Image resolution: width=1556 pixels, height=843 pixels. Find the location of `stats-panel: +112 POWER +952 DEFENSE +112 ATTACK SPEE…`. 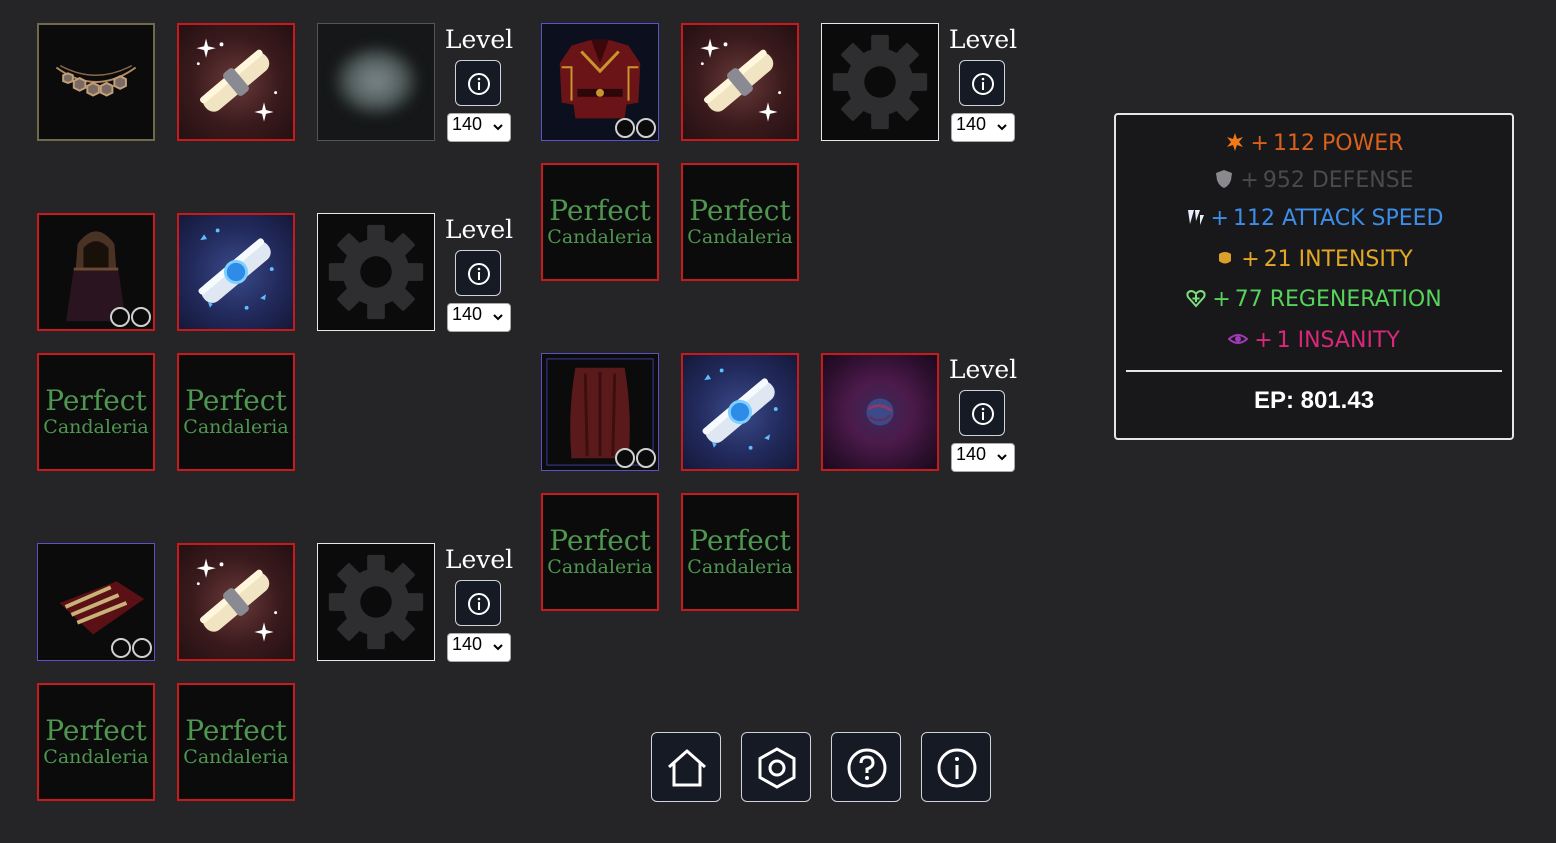

stats-panel: +112 POWER +952 DEFENSE +112 ATTACK SPEE… is located at coordinates (1314, 276).